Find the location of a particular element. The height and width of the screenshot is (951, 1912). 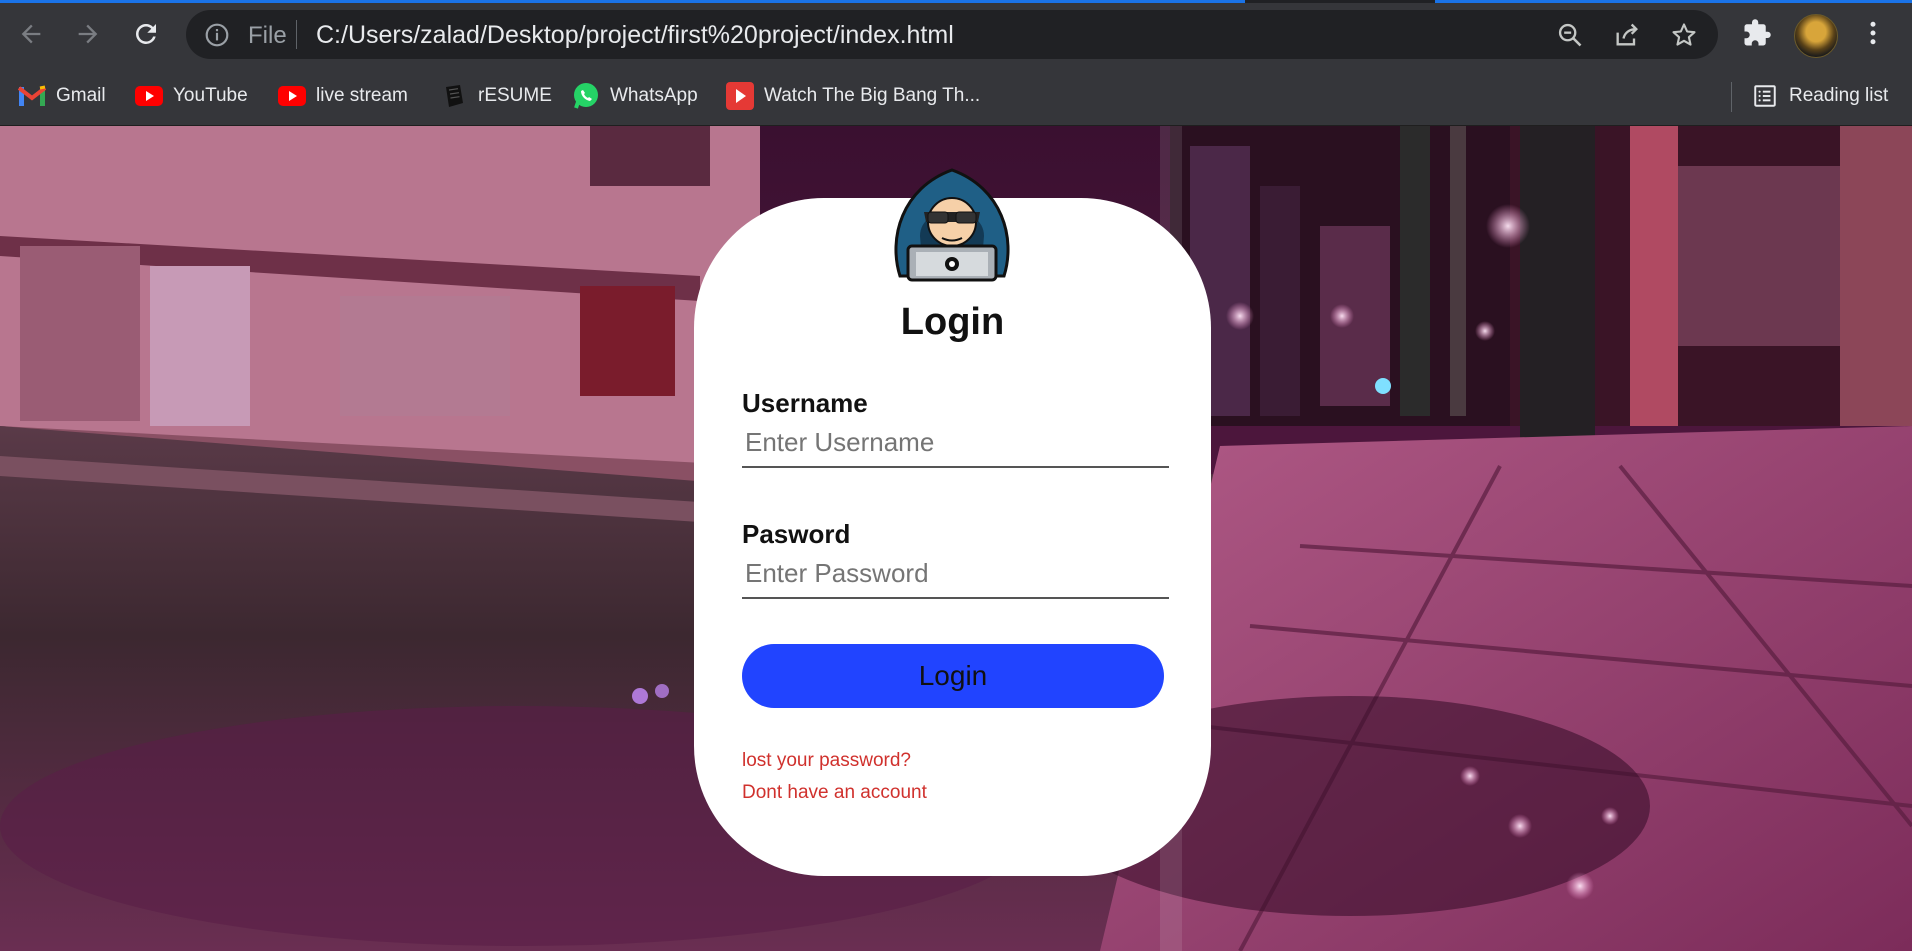

login-button: Login is located at coordinates (953, 676).